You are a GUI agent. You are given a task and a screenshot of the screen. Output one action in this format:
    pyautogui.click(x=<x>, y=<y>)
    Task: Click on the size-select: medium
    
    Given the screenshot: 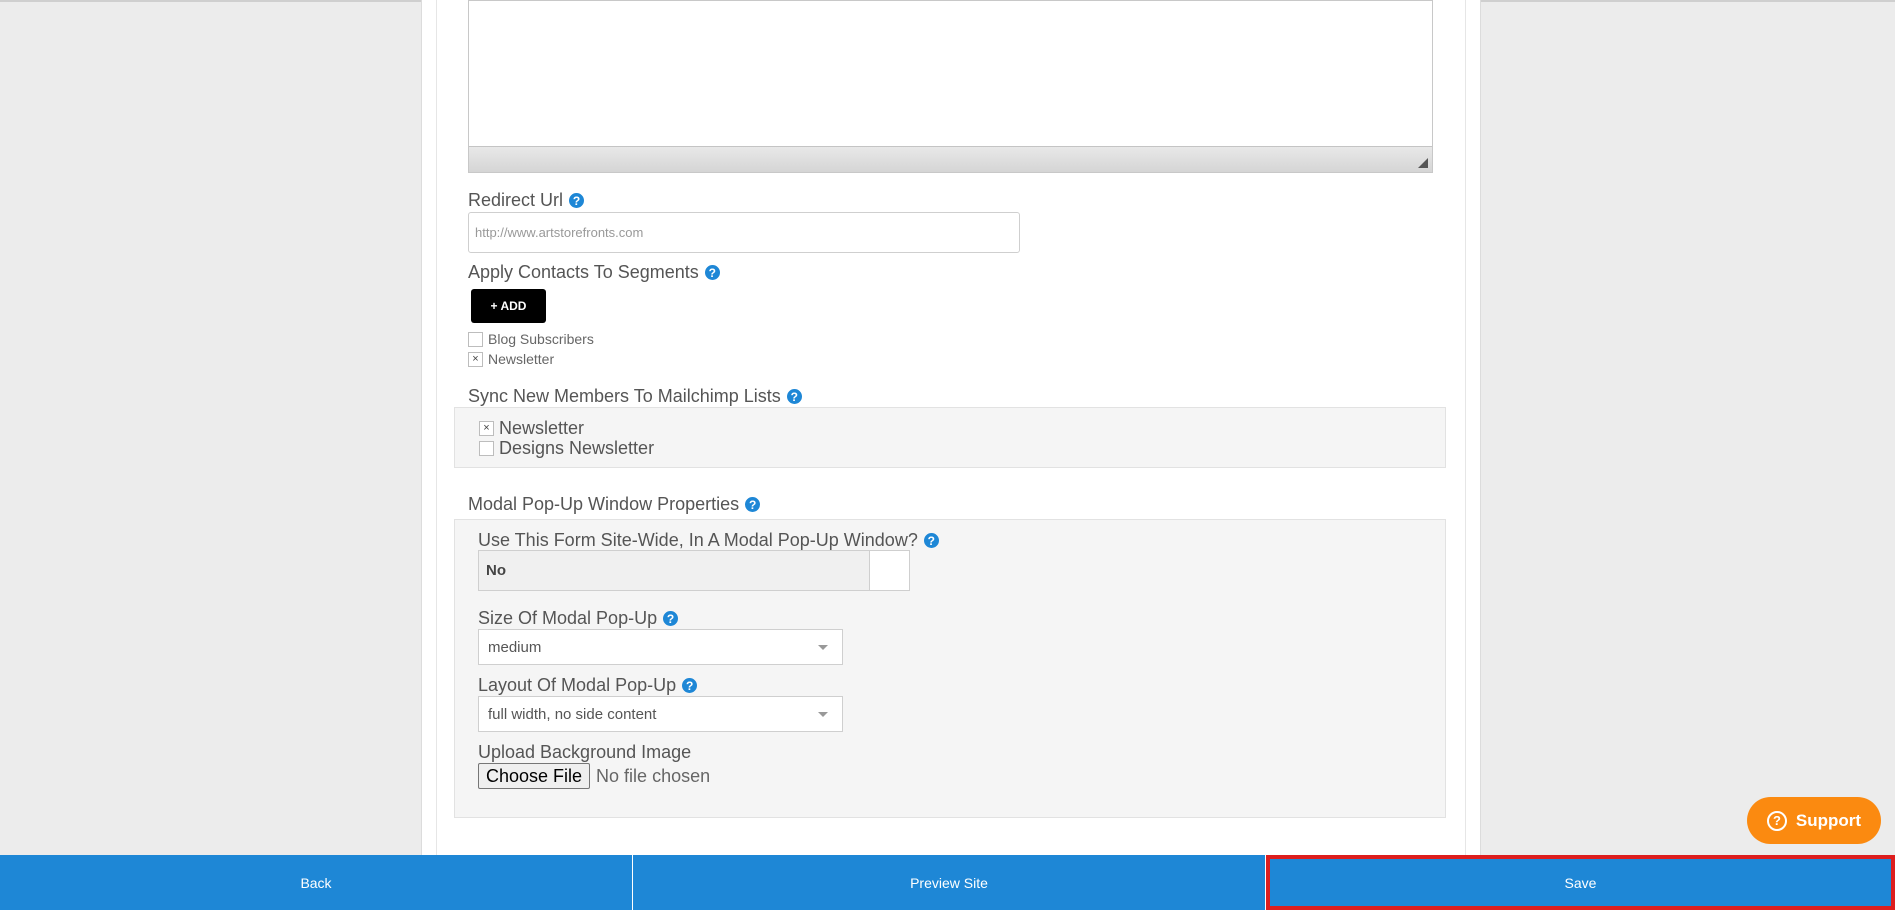 What is the action you would take?
    pyautogui.click(x=660, y=647)
    